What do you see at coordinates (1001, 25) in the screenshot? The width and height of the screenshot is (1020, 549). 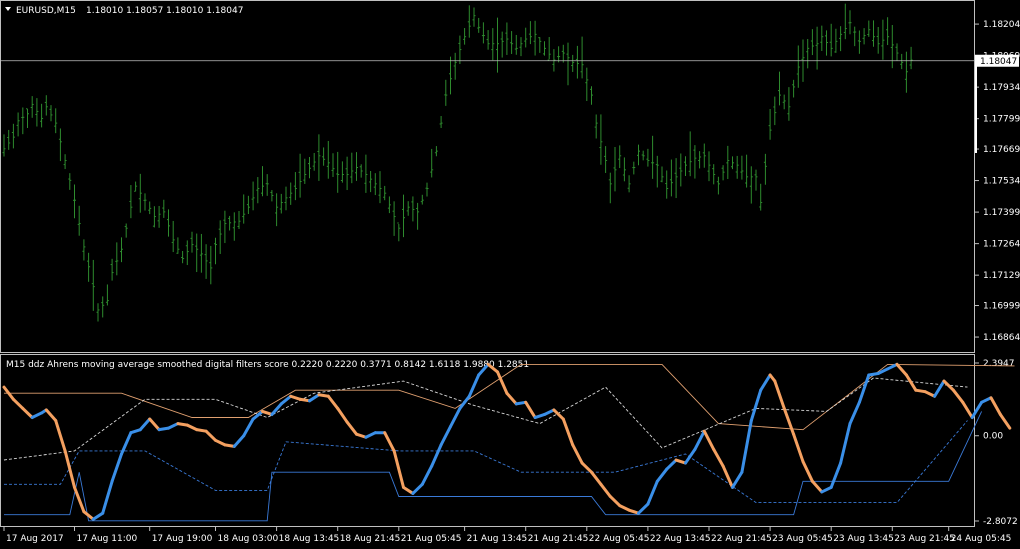 I see `price-tick-label: 1.18204` at bounding box center [1001, 25].